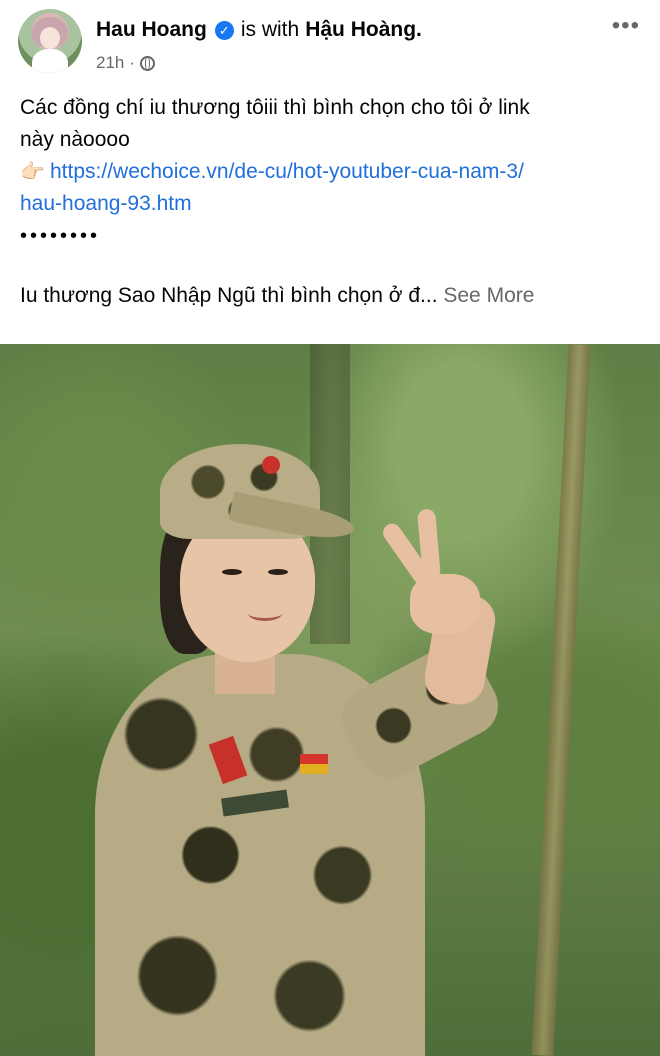 The height and width of the screenshot is (1056, 660). I want to click on verified-badge-icon: ✓, so click(224, 30).